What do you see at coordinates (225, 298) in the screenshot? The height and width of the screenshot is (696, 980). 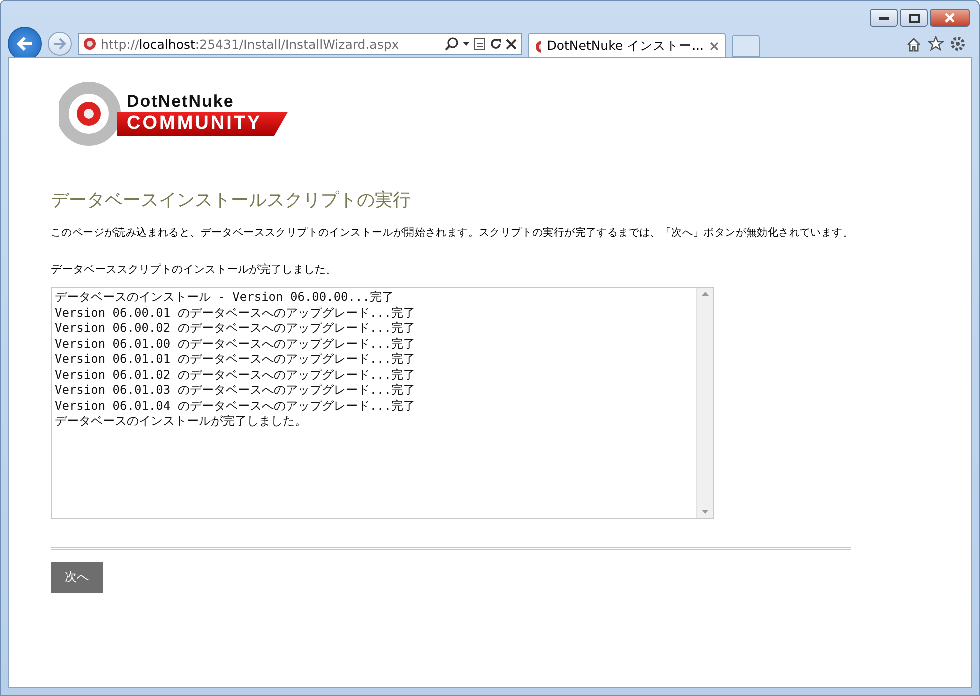 I see `log-line: データベースのインストール - Version 06.00.00...完了` at bounding box center [225, 298].